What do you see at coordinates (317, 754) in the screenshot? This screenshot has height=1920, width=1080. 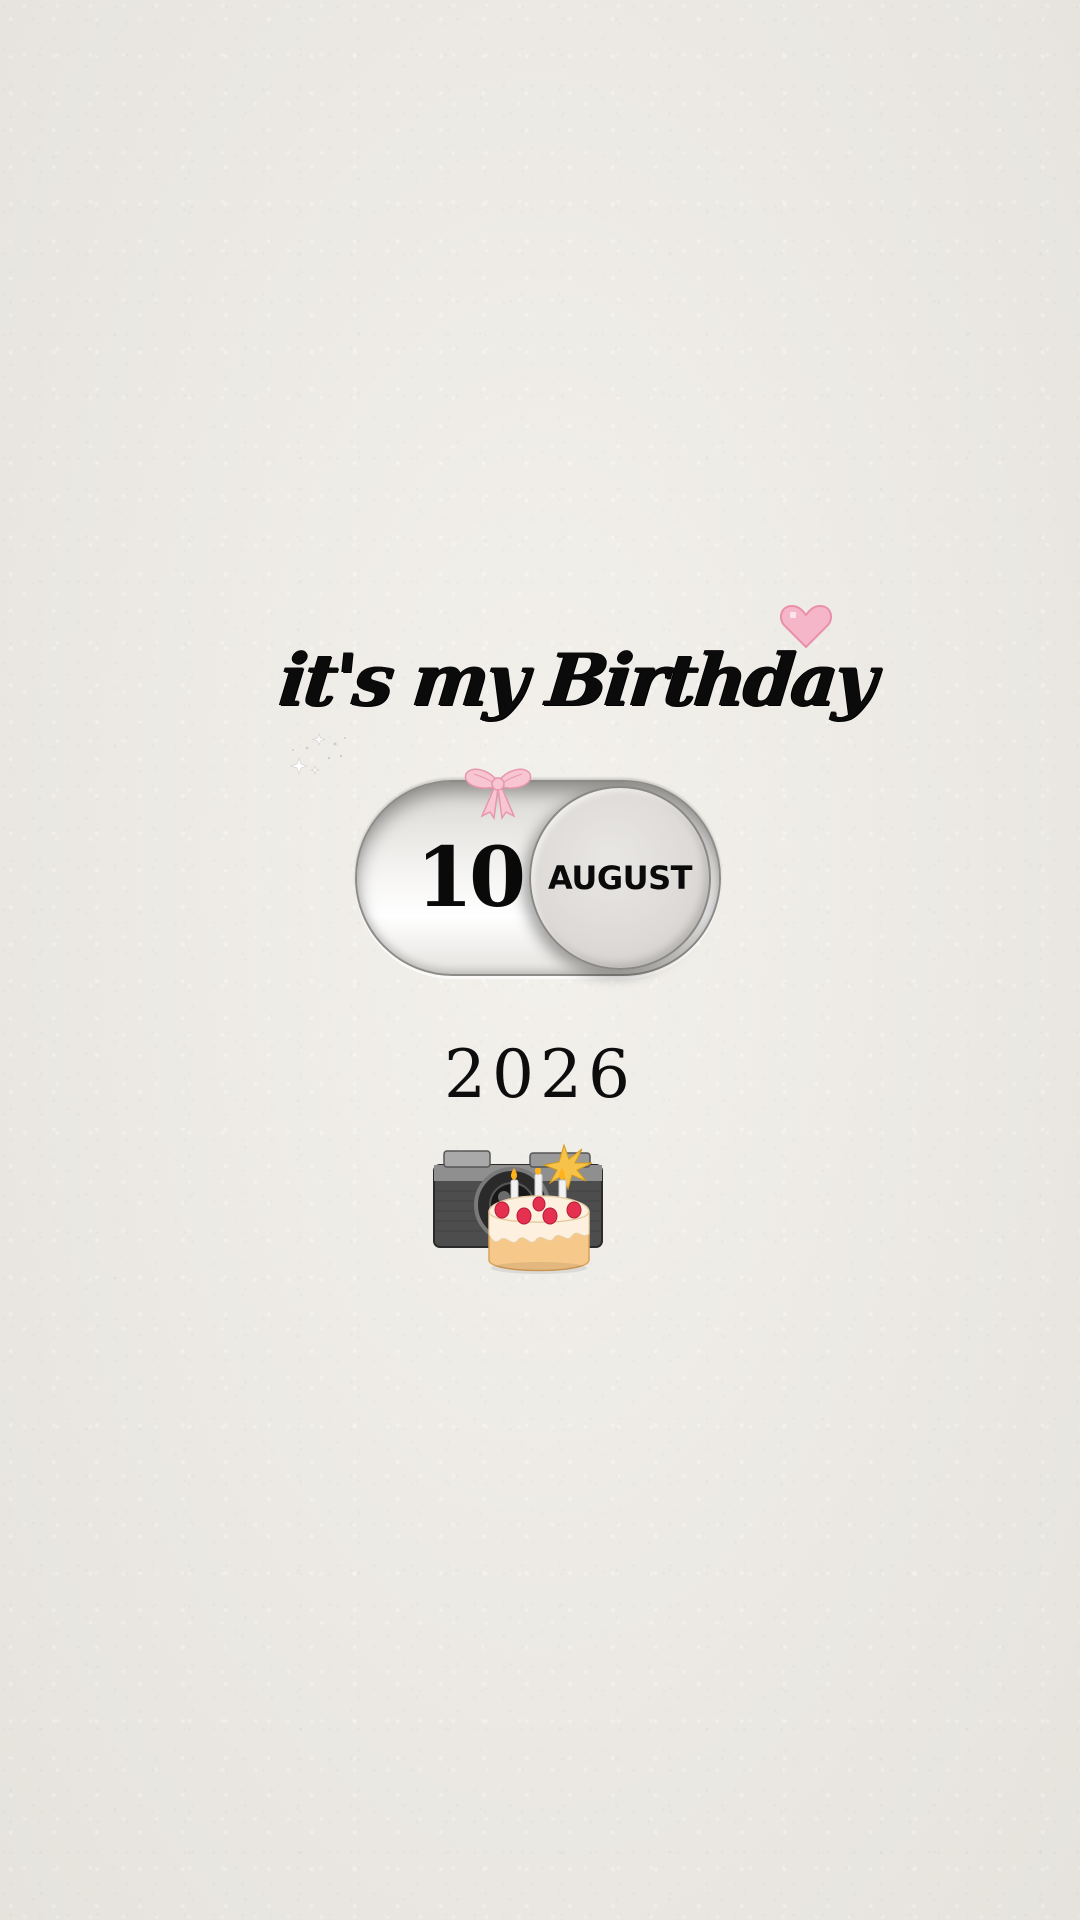 I see `sparkle-icon` at bounding box center [317, 754].